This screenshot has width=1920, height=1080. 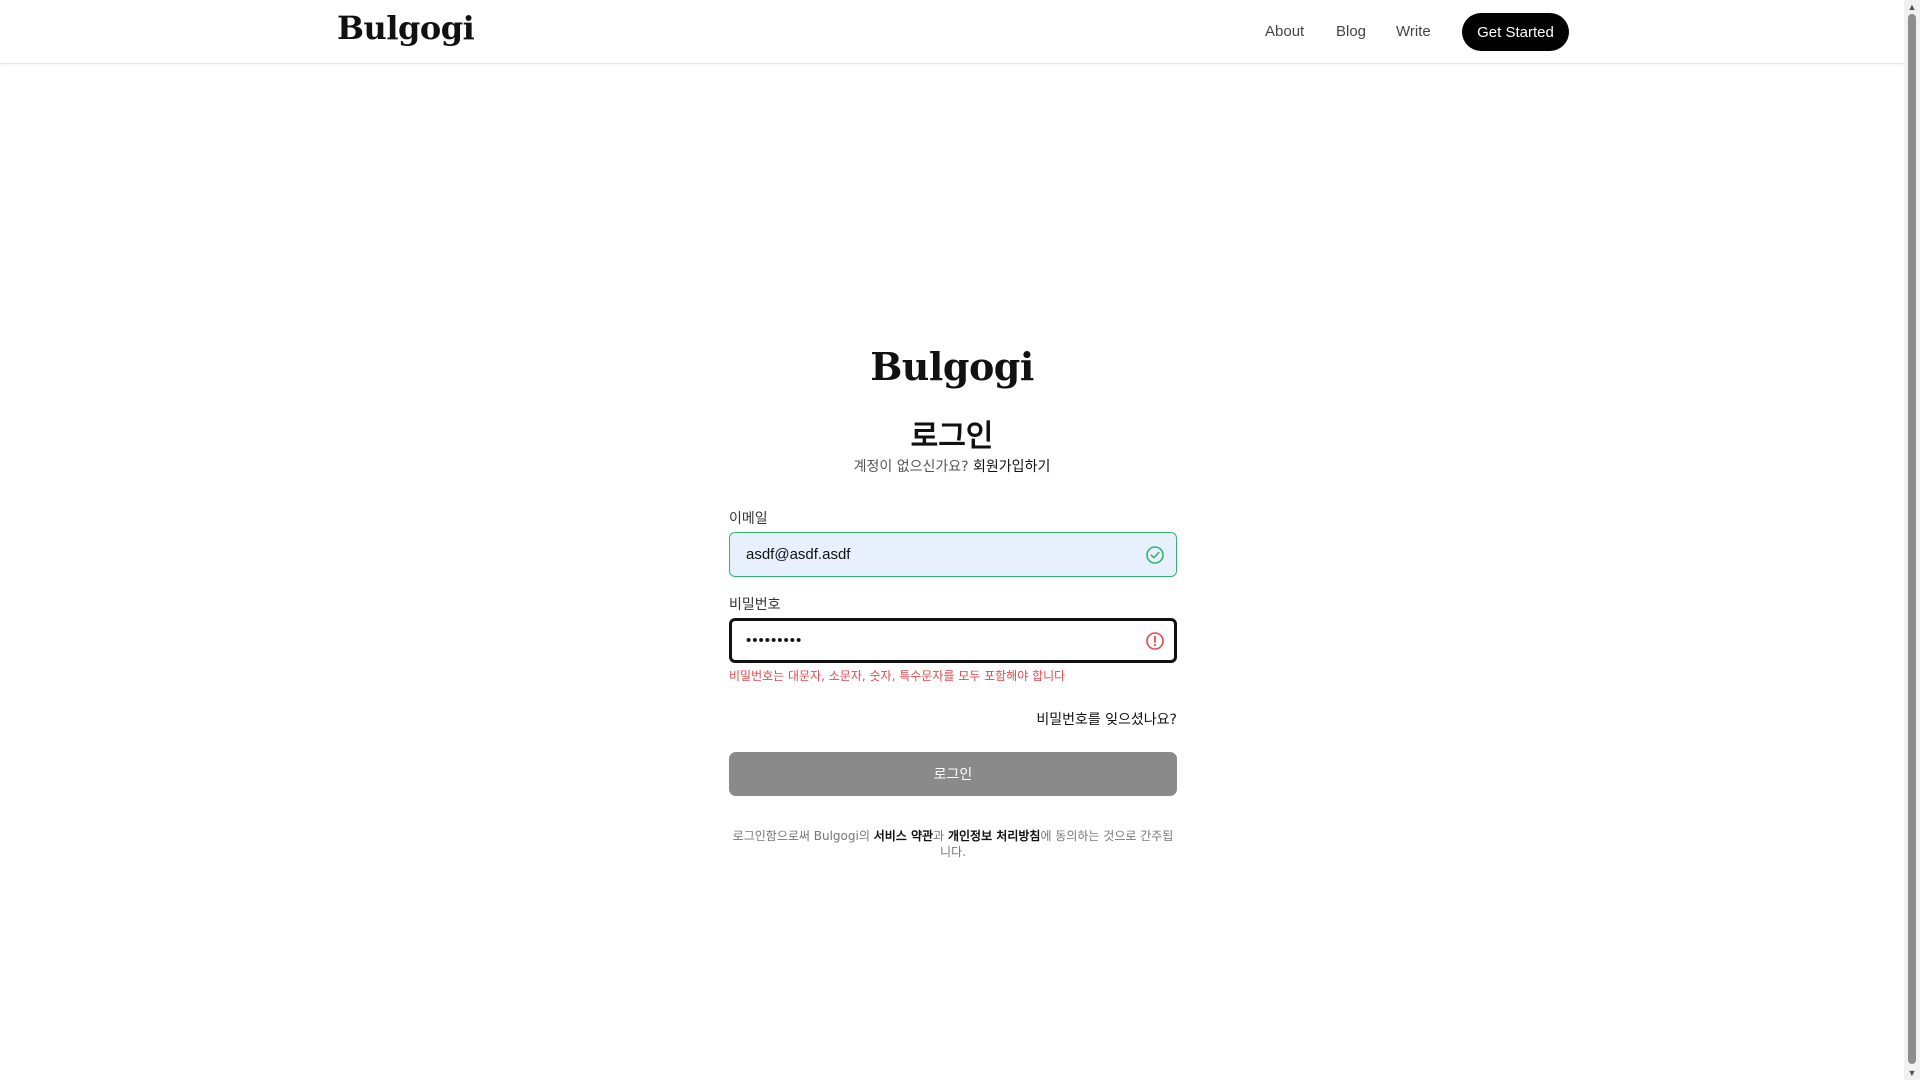 I want to click on check-circle-icon, so click(x=1155, y=555).